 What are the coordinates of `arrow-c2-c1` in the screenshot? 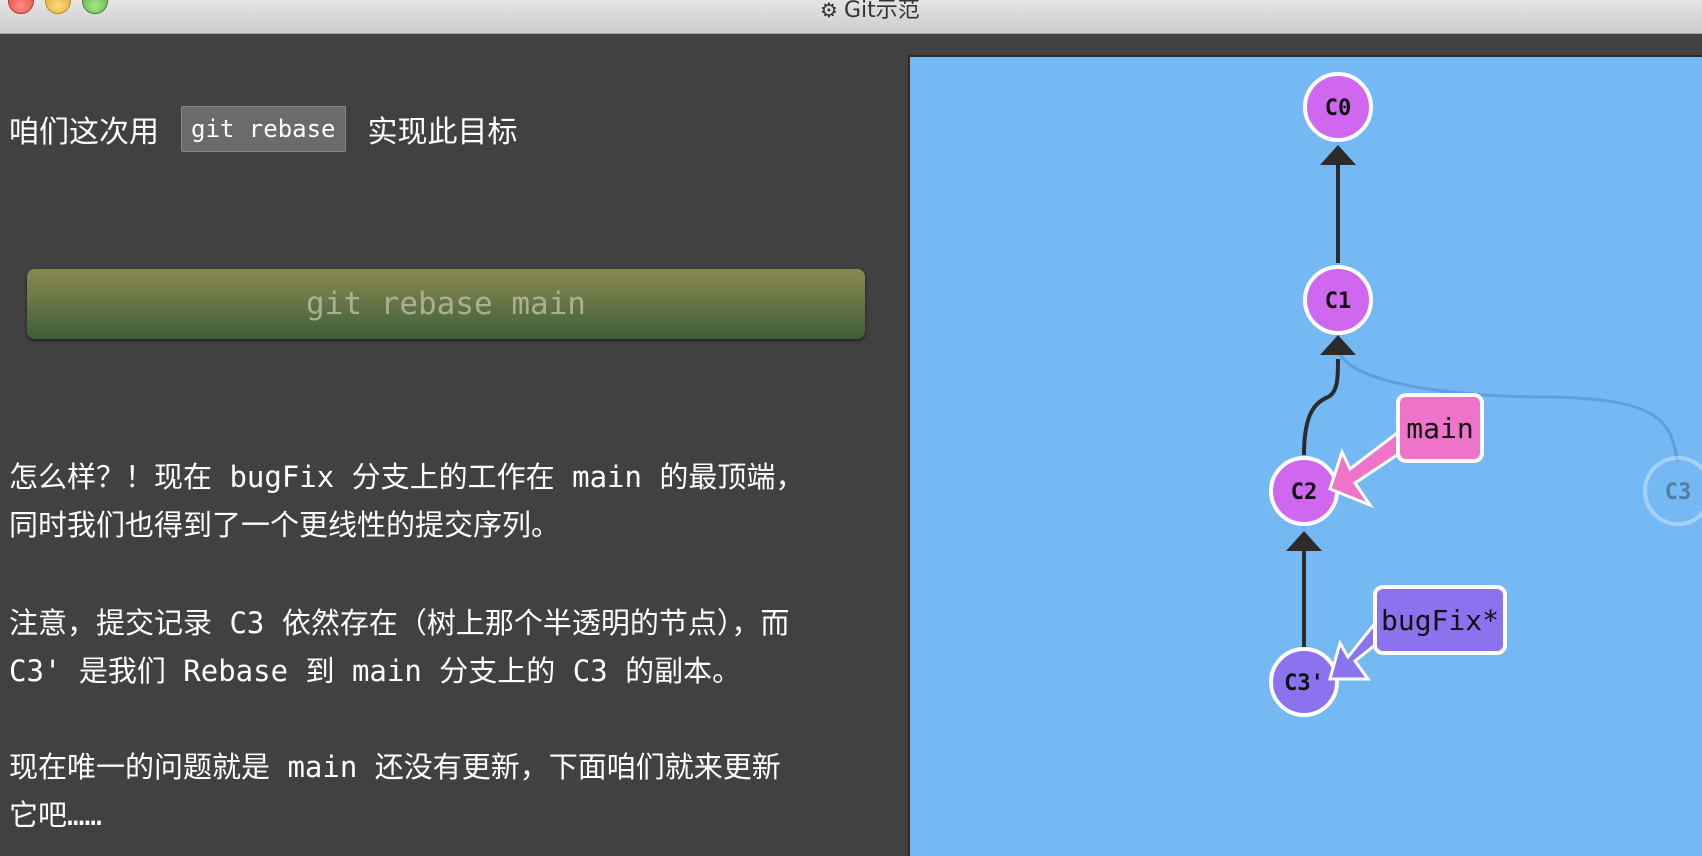 It's located at (1338, 345).